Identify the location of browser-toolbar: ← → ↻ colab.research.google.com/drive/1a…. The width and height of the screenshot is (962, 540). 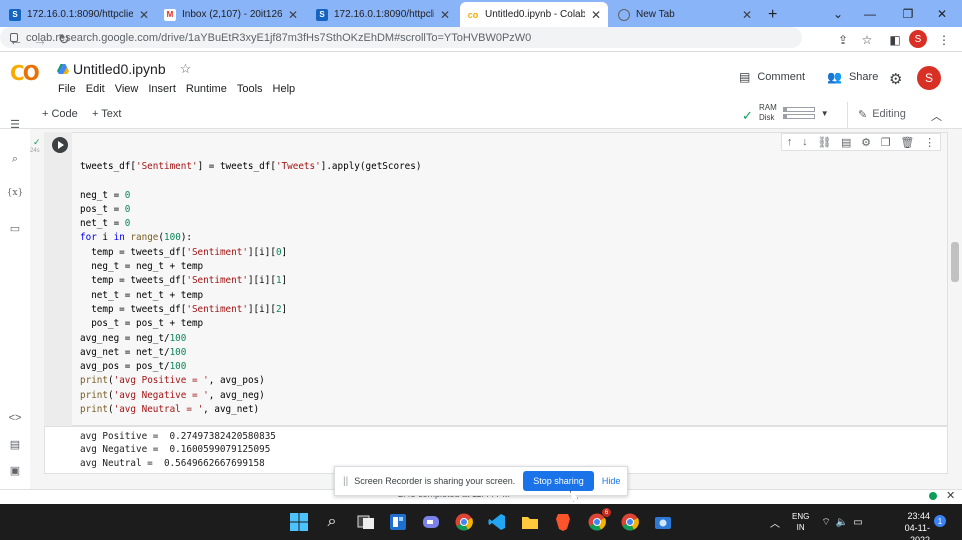
(481, 39).